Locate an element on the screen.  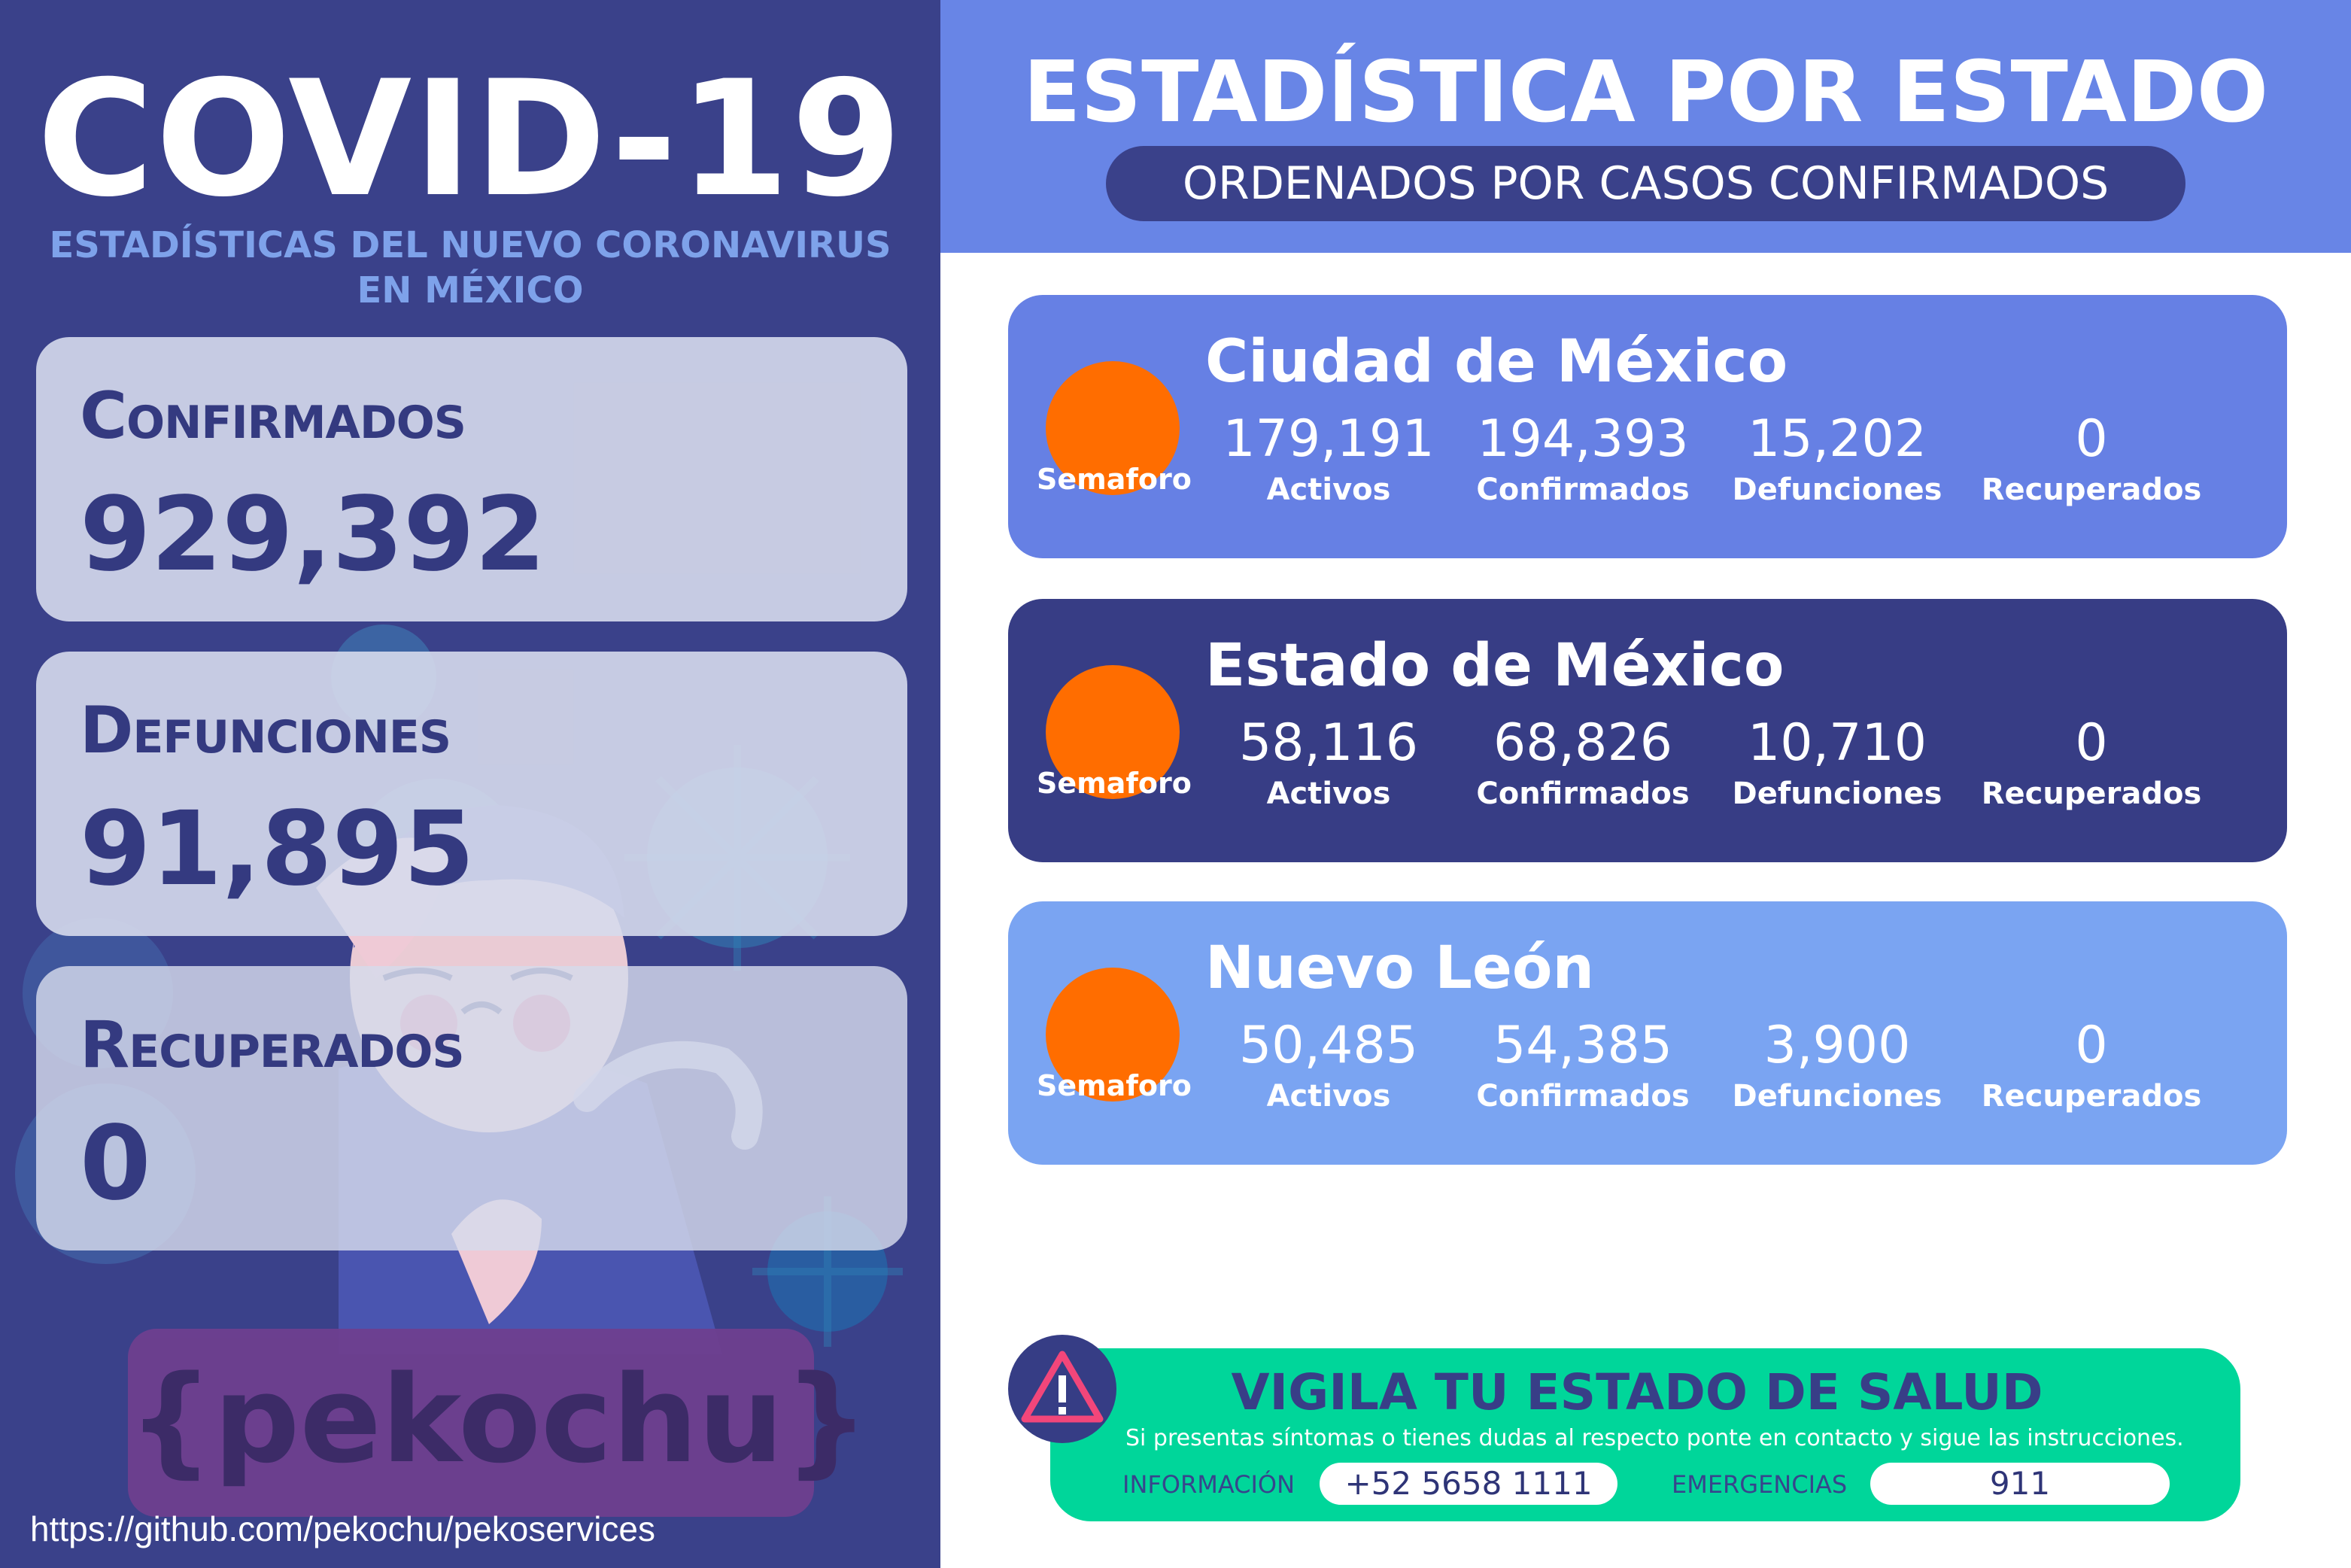
metric-activos: 179,191 Activos is located at coordinates (1328, 458).